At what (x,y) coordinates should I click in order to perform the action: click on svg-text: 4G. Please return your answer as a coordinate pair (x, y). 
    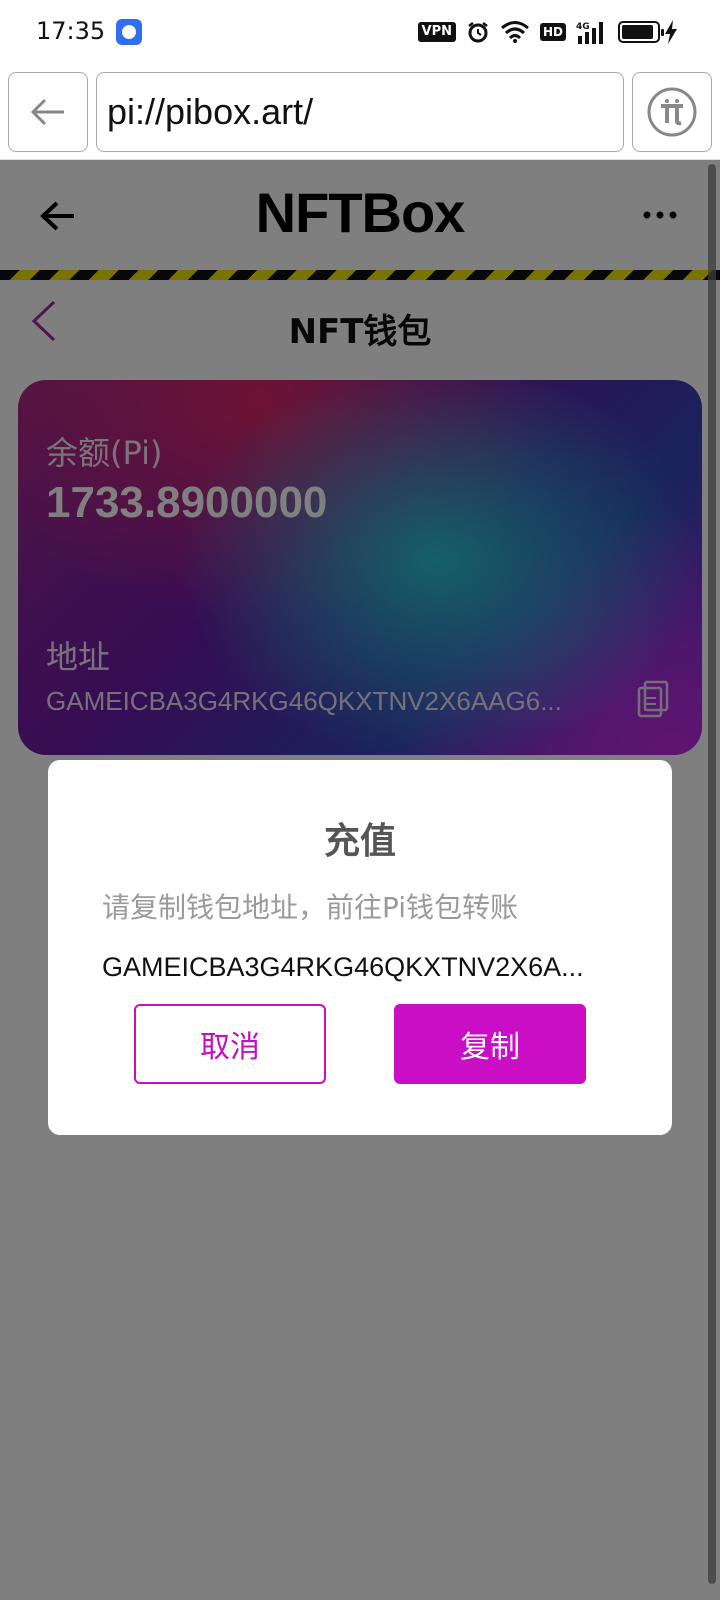
    Looking at the image, I should click on (583, 27).